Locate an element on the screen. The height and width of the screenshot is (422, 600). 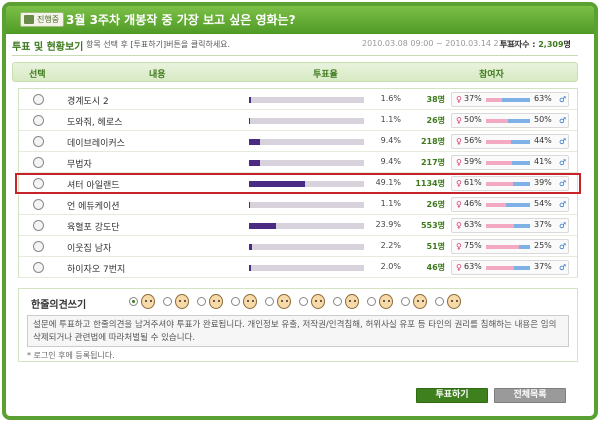
vote-count: 217명 is located at coordinates (432, 162).